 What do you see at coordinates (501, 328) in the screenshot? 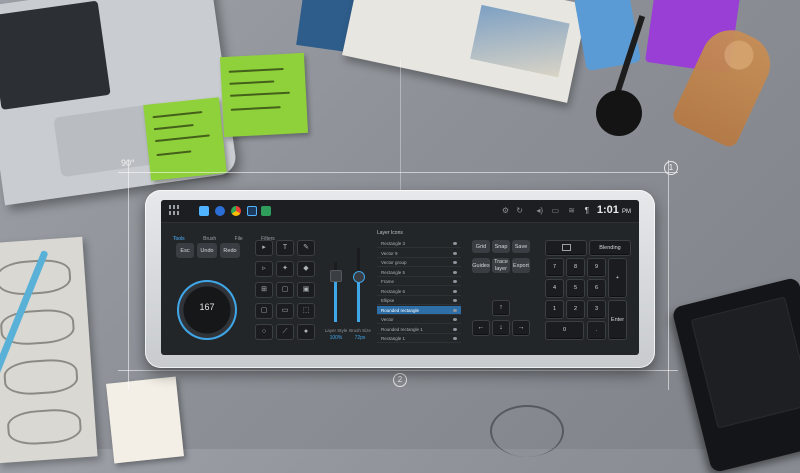
I see `arrow-down-key: ↓` at bounding box center [501, 328].